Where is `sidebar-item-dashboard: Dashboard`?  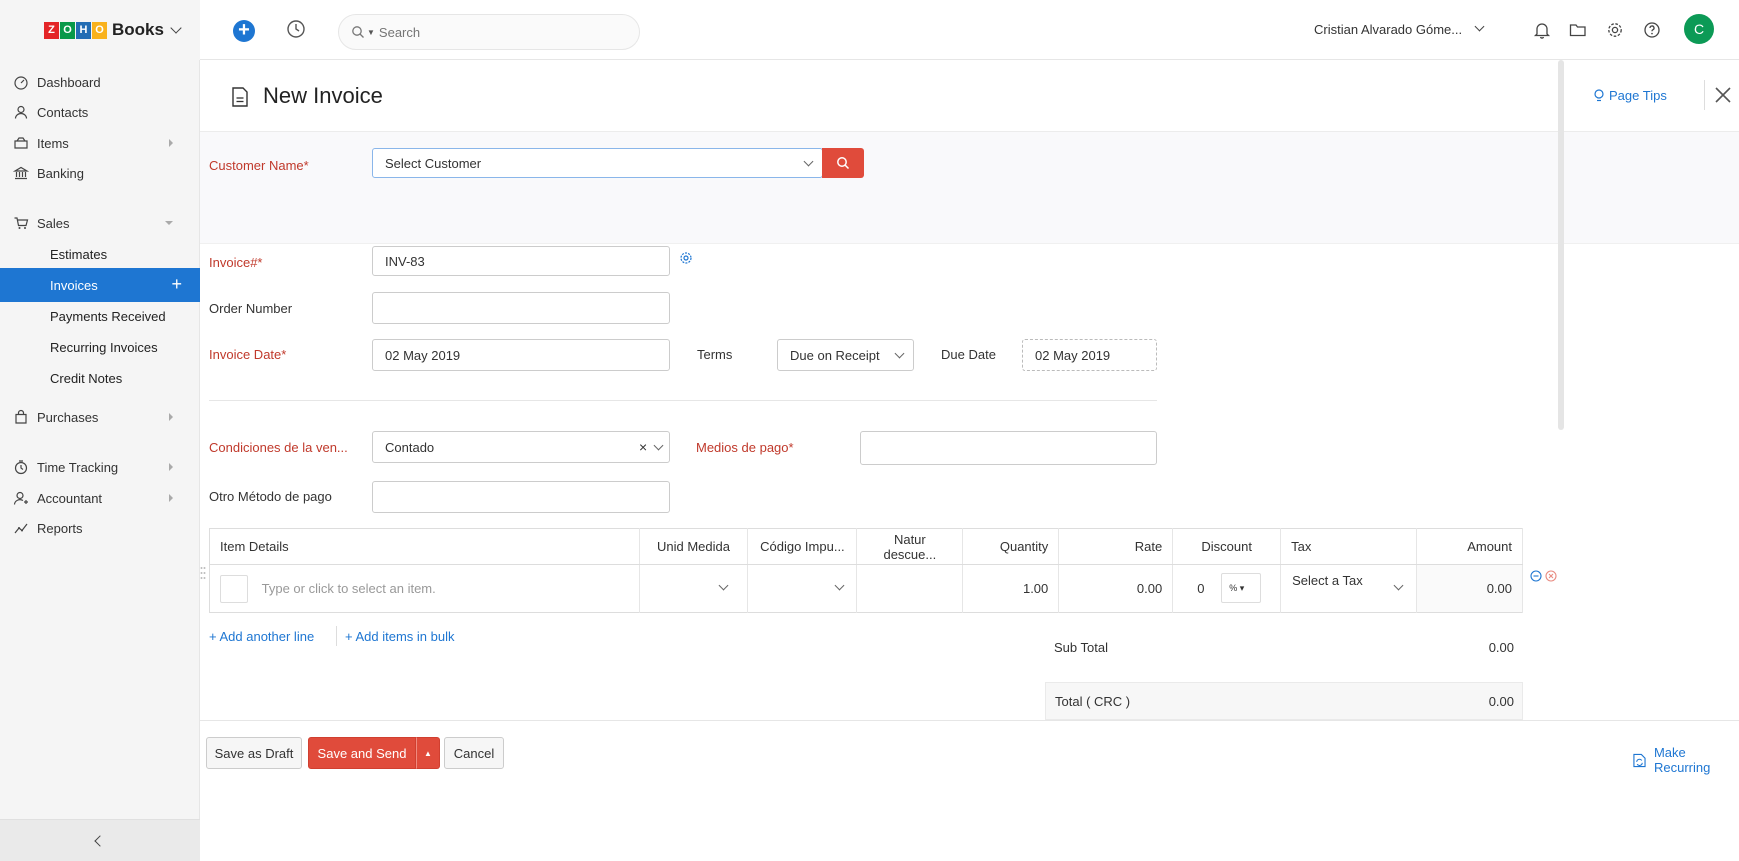 sidebar-item-dashboard: Dashboard is located at coordinates (100, 82).